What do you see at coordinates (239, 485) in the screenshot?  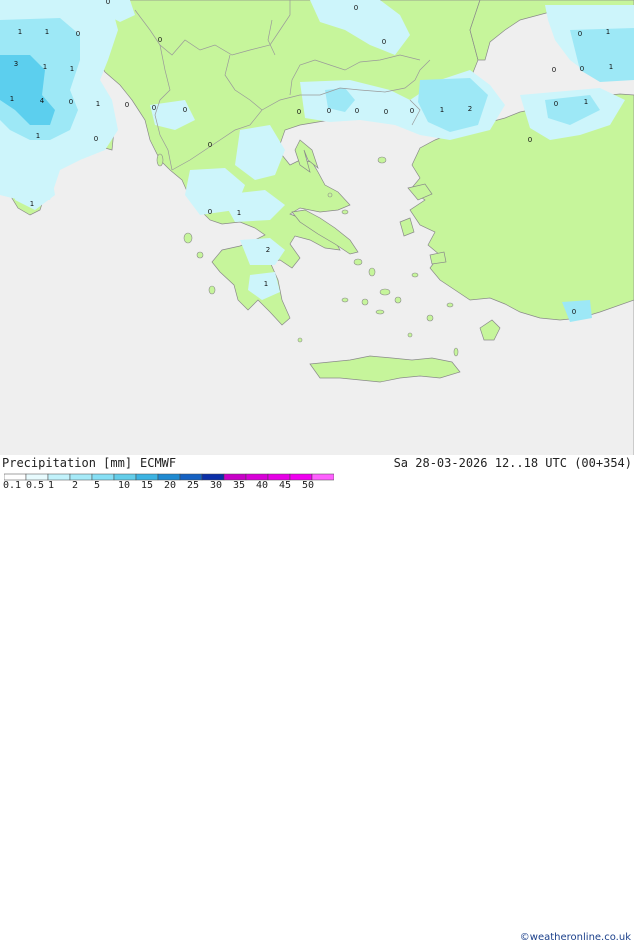 I see `color-scale-tick-label: 35` at bounding box center [239, 485].